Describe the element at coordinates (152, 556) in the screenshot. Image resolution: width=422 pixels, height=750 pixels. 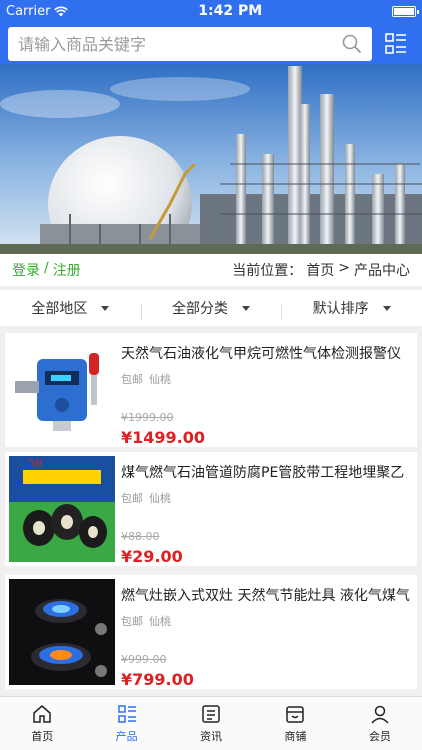
I see `sale-price: ¥29.00` at that location.